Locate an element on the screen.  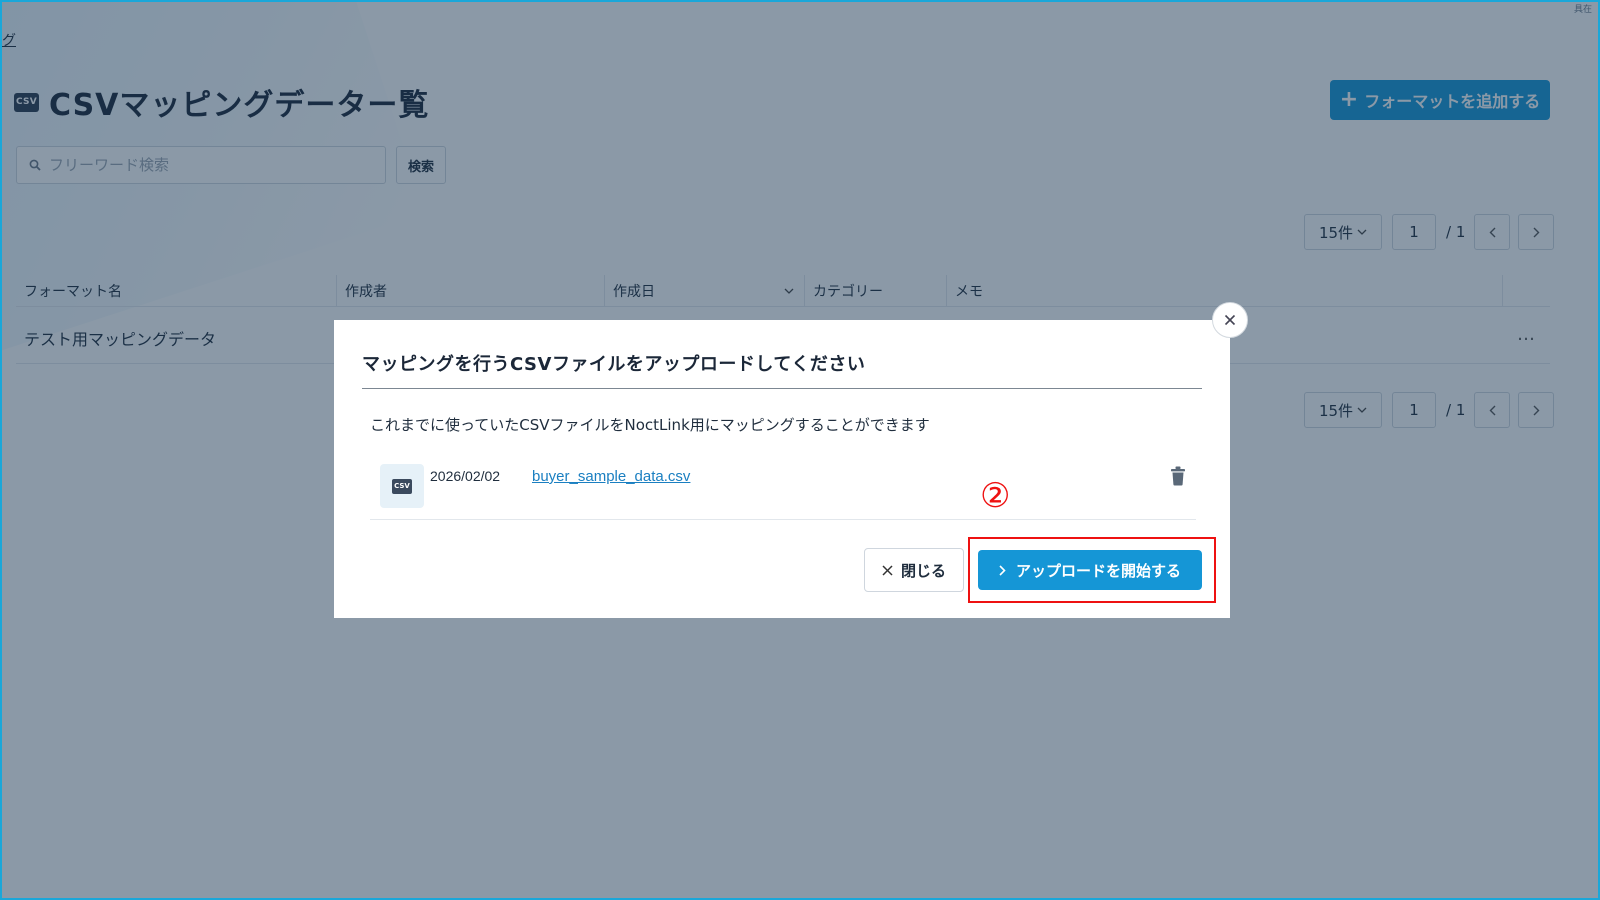
modal-close-button is located at coordinates (1230, 320).